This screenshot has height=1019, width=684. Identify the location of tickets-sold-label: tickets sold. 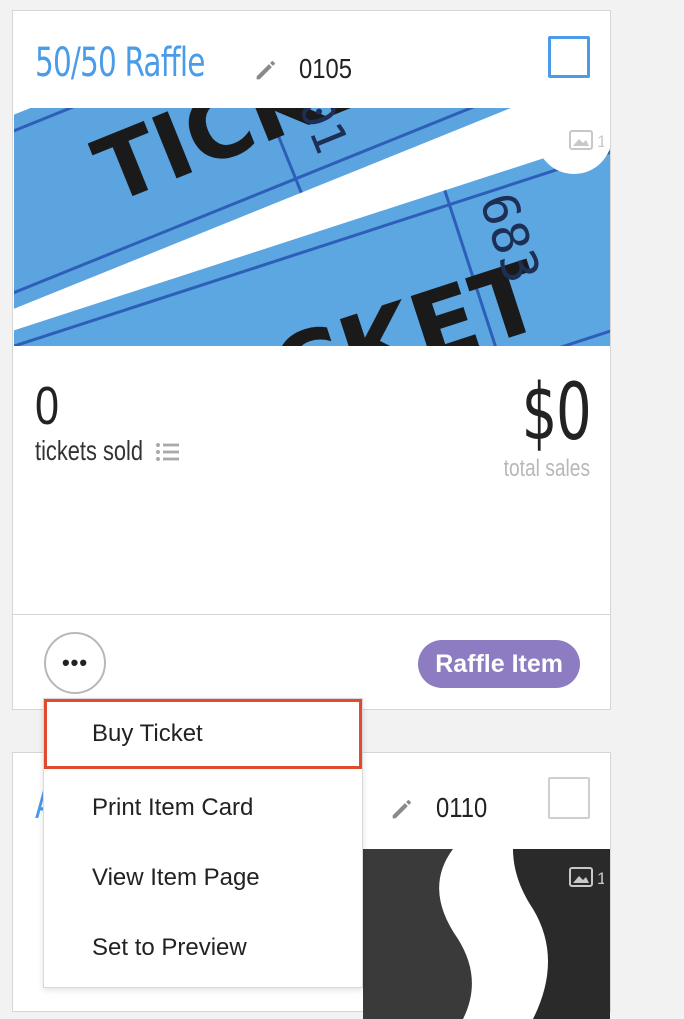
(89, 450).